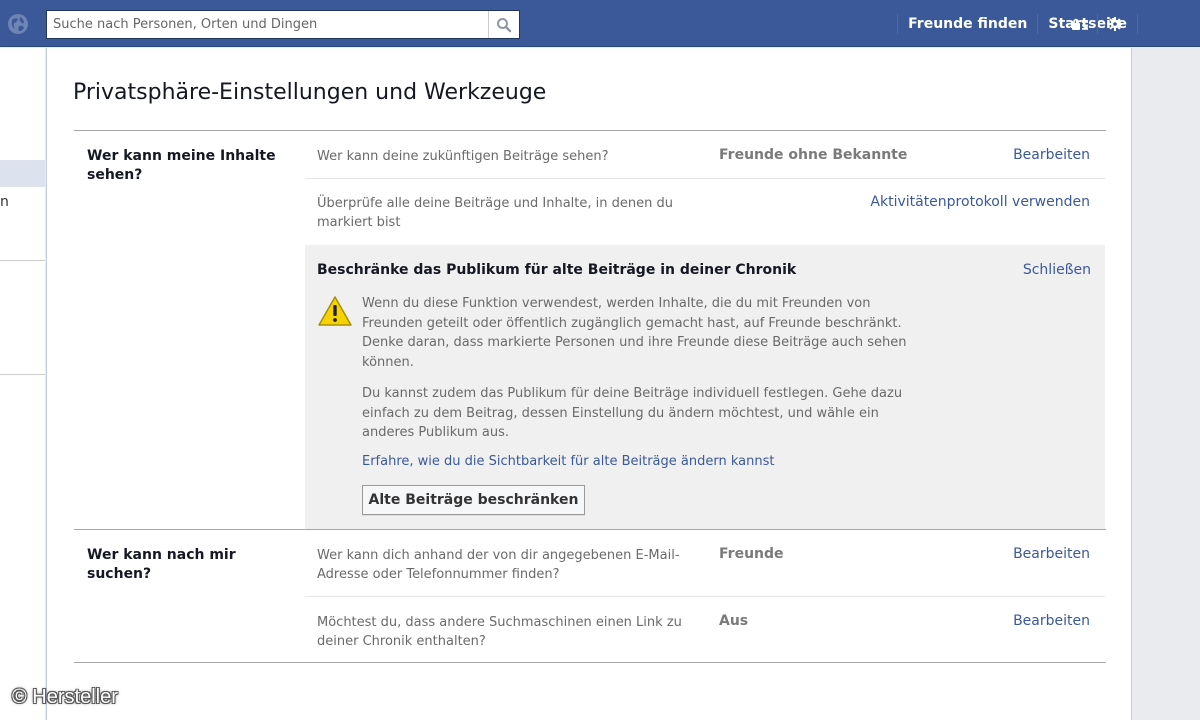  I want to click on section-label-content-visibility: Wer kann meine Inhalte sehen?, so click(181, 165).